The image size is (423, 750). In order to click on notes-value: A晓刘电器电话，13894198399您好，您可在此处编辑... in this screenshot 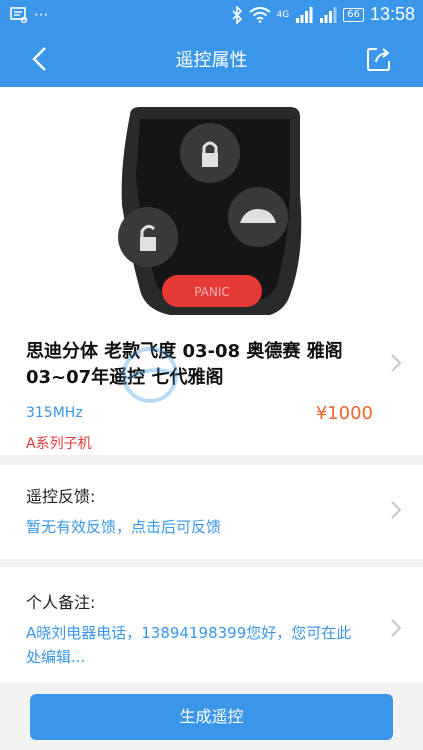, I will do `click(189, 645)`.